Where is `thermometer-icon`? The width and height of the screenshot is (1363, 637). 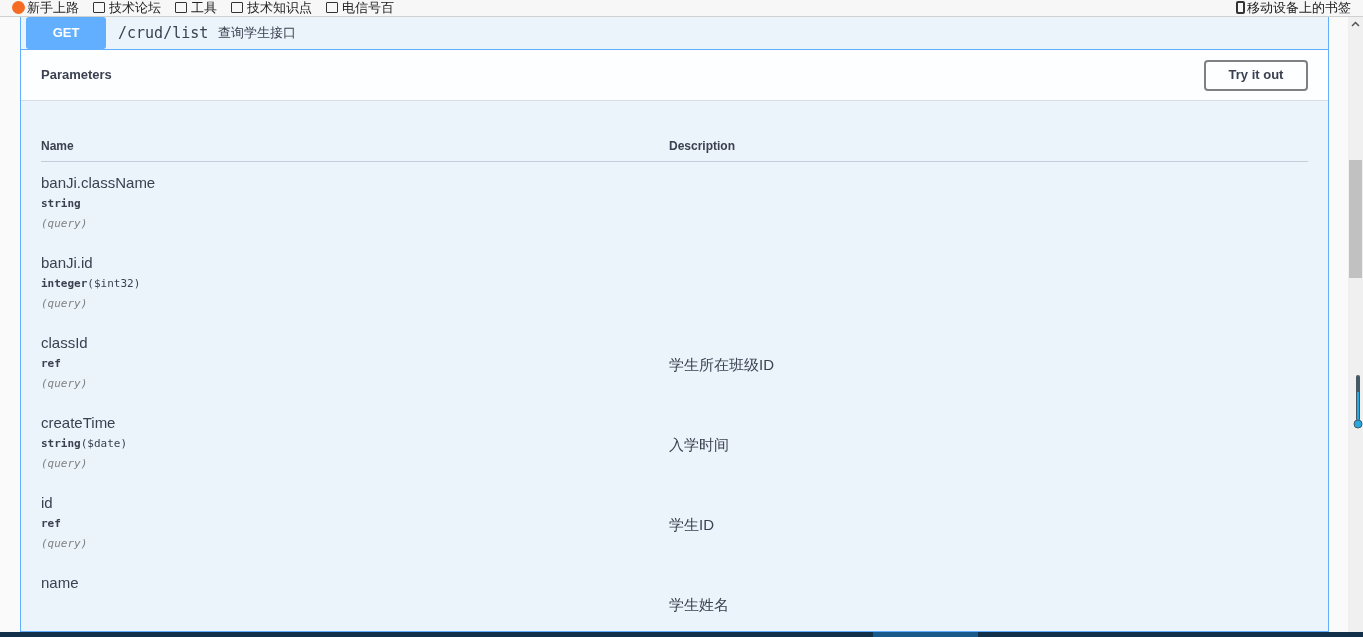
thermometer-icon is located at coordinates (1358, 402).